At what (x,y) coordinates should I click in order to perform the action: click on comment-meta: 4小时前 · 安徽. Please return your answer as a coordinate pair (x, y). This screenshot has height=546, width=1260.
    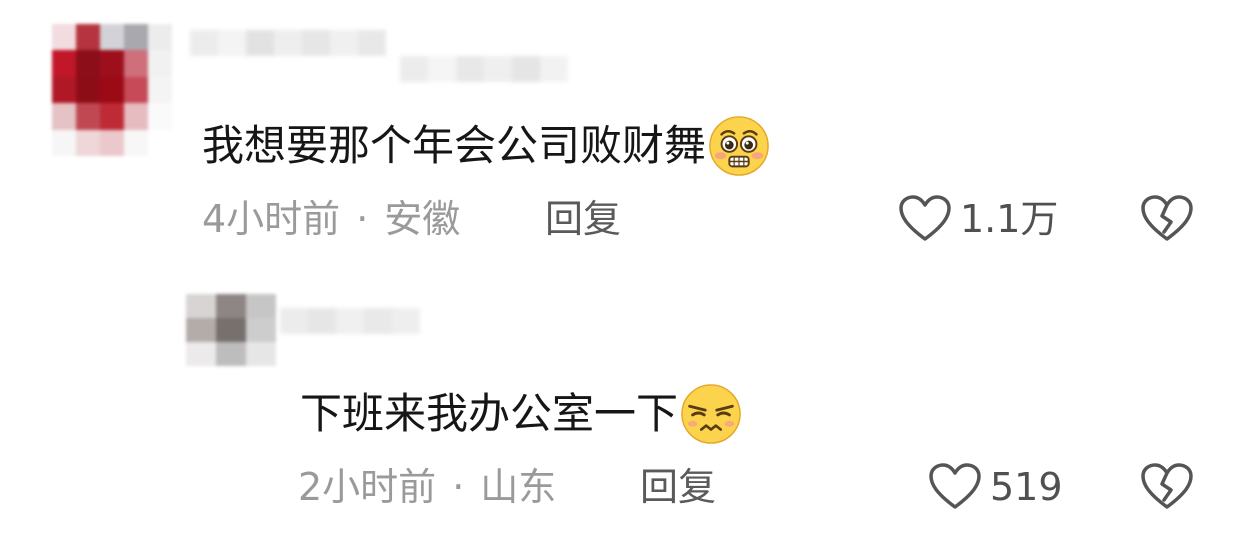
    Looking at the image, I should click on (331, 219).